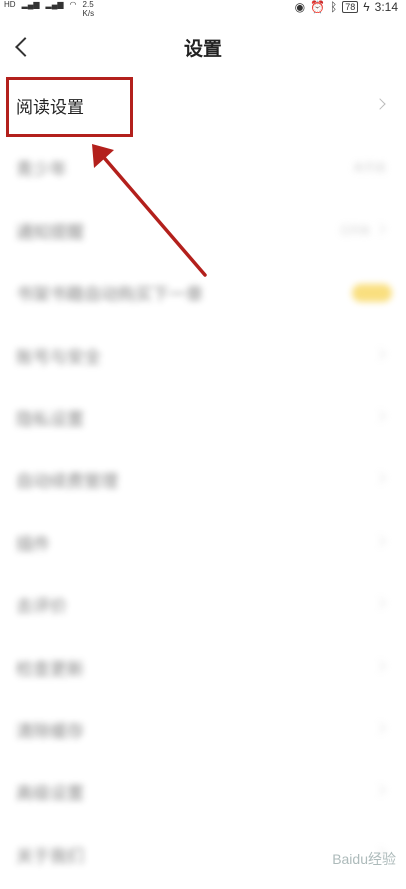 This screenshot has height=889, width=406. What do you see at coordinates (203, 791) in the screenshot?
I see `settings-item-advanced: 高级设置` at bounding box center [203, 791].